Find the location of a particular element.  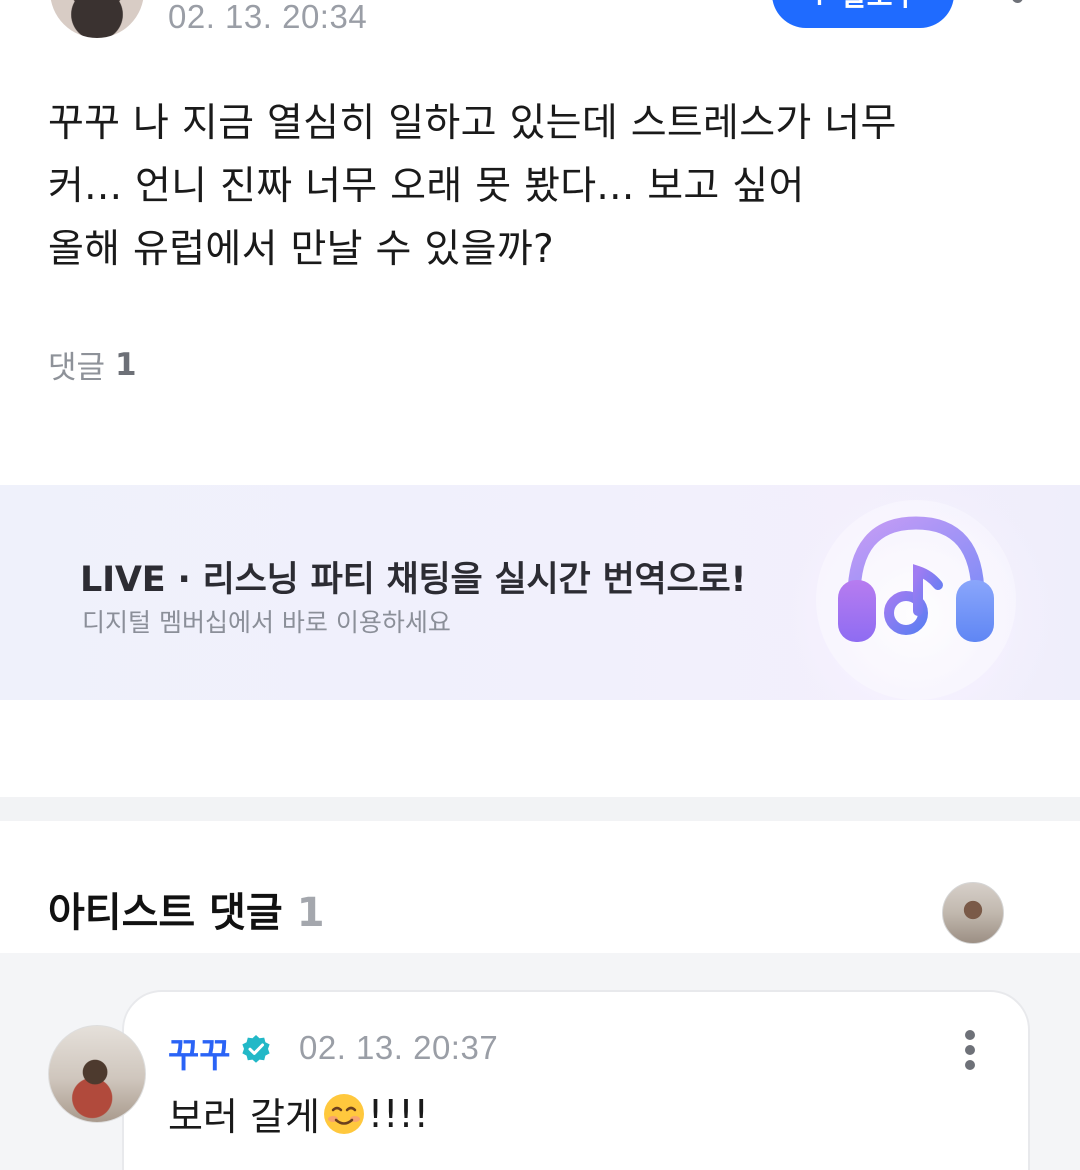

comment-date: 02. 13. 20:37 is located at coordinates (399, 1047).